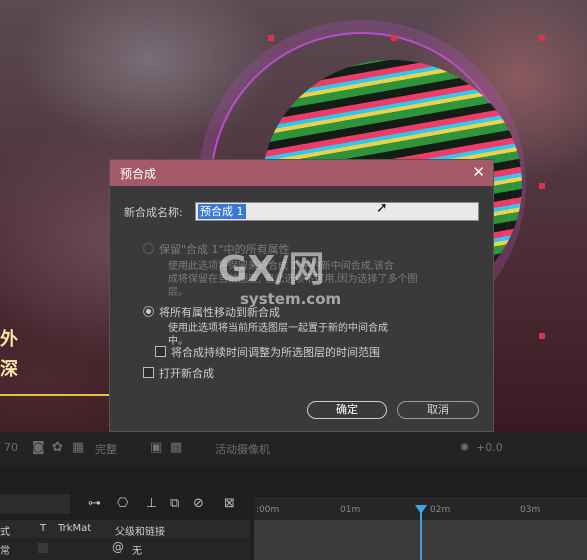 This screenshot has width=587, height=560. I want to click on camera-icon: ◙, so click(38, 447).